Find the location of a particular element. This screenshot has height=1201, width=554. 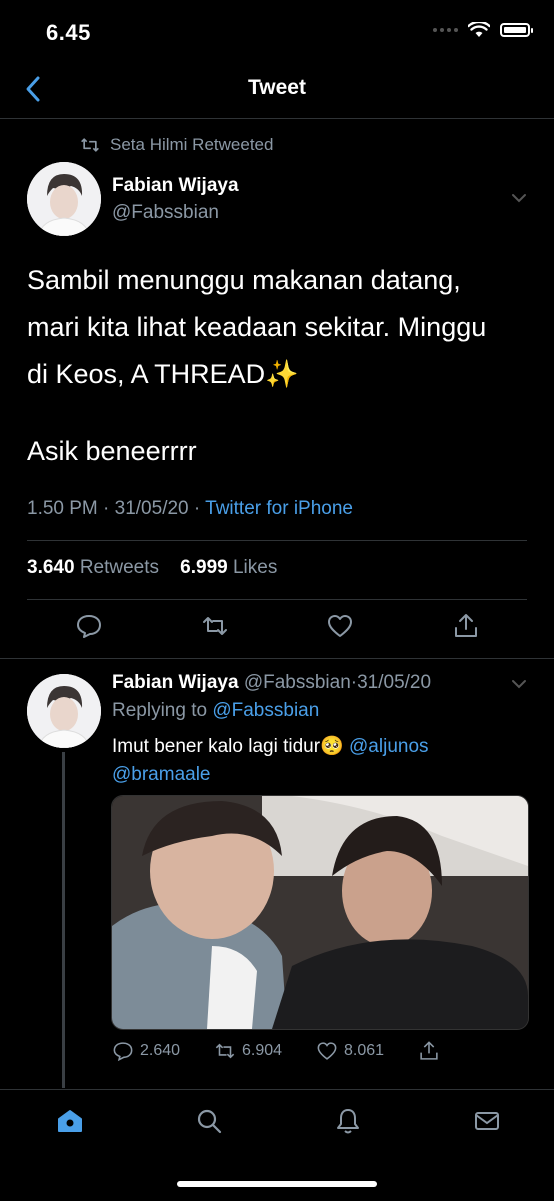

share-button is located at coordinates (467, 627).